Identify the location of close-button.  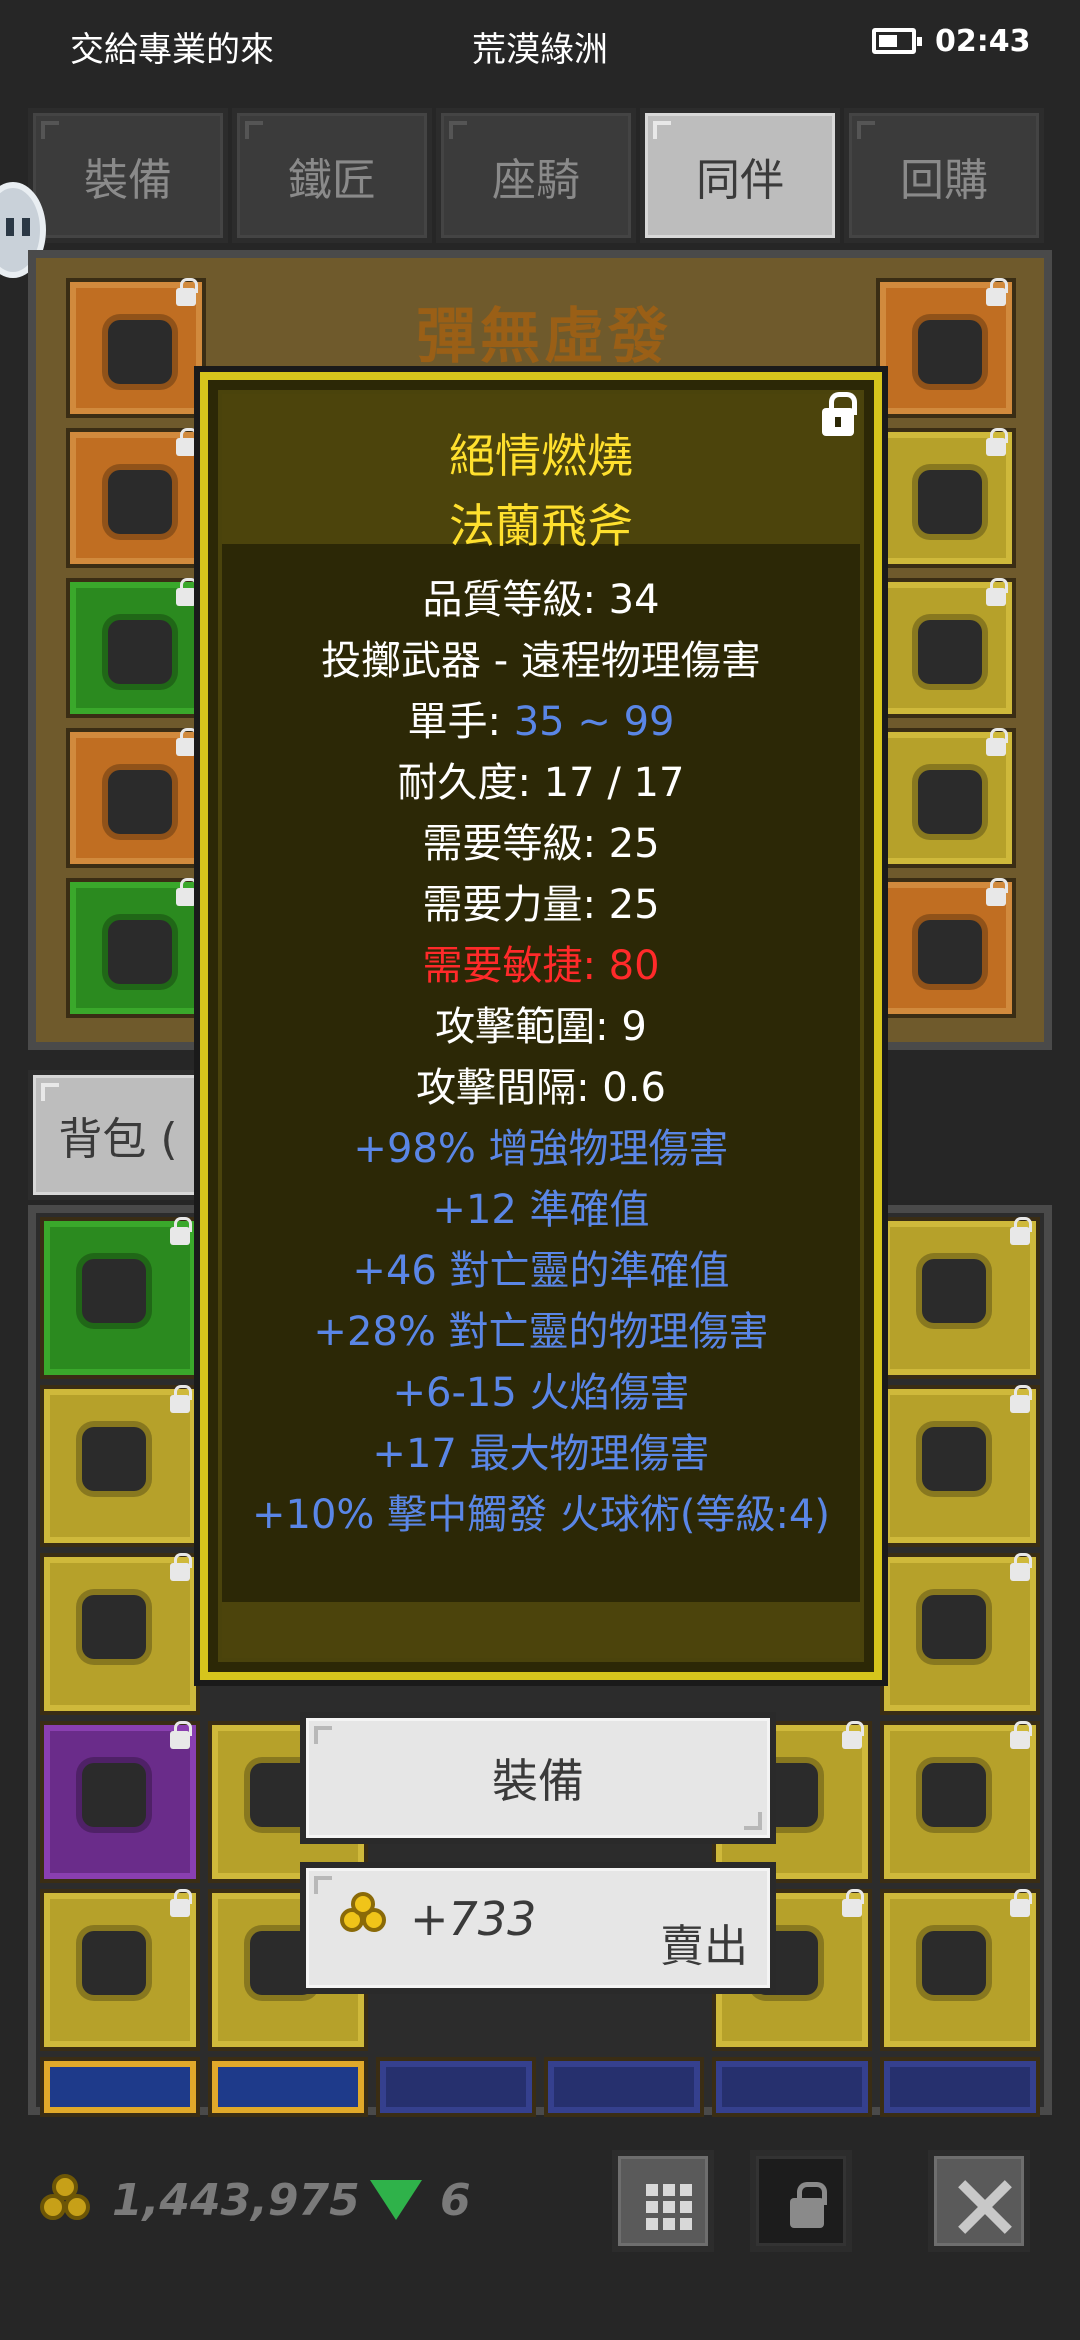
(979, 2201).